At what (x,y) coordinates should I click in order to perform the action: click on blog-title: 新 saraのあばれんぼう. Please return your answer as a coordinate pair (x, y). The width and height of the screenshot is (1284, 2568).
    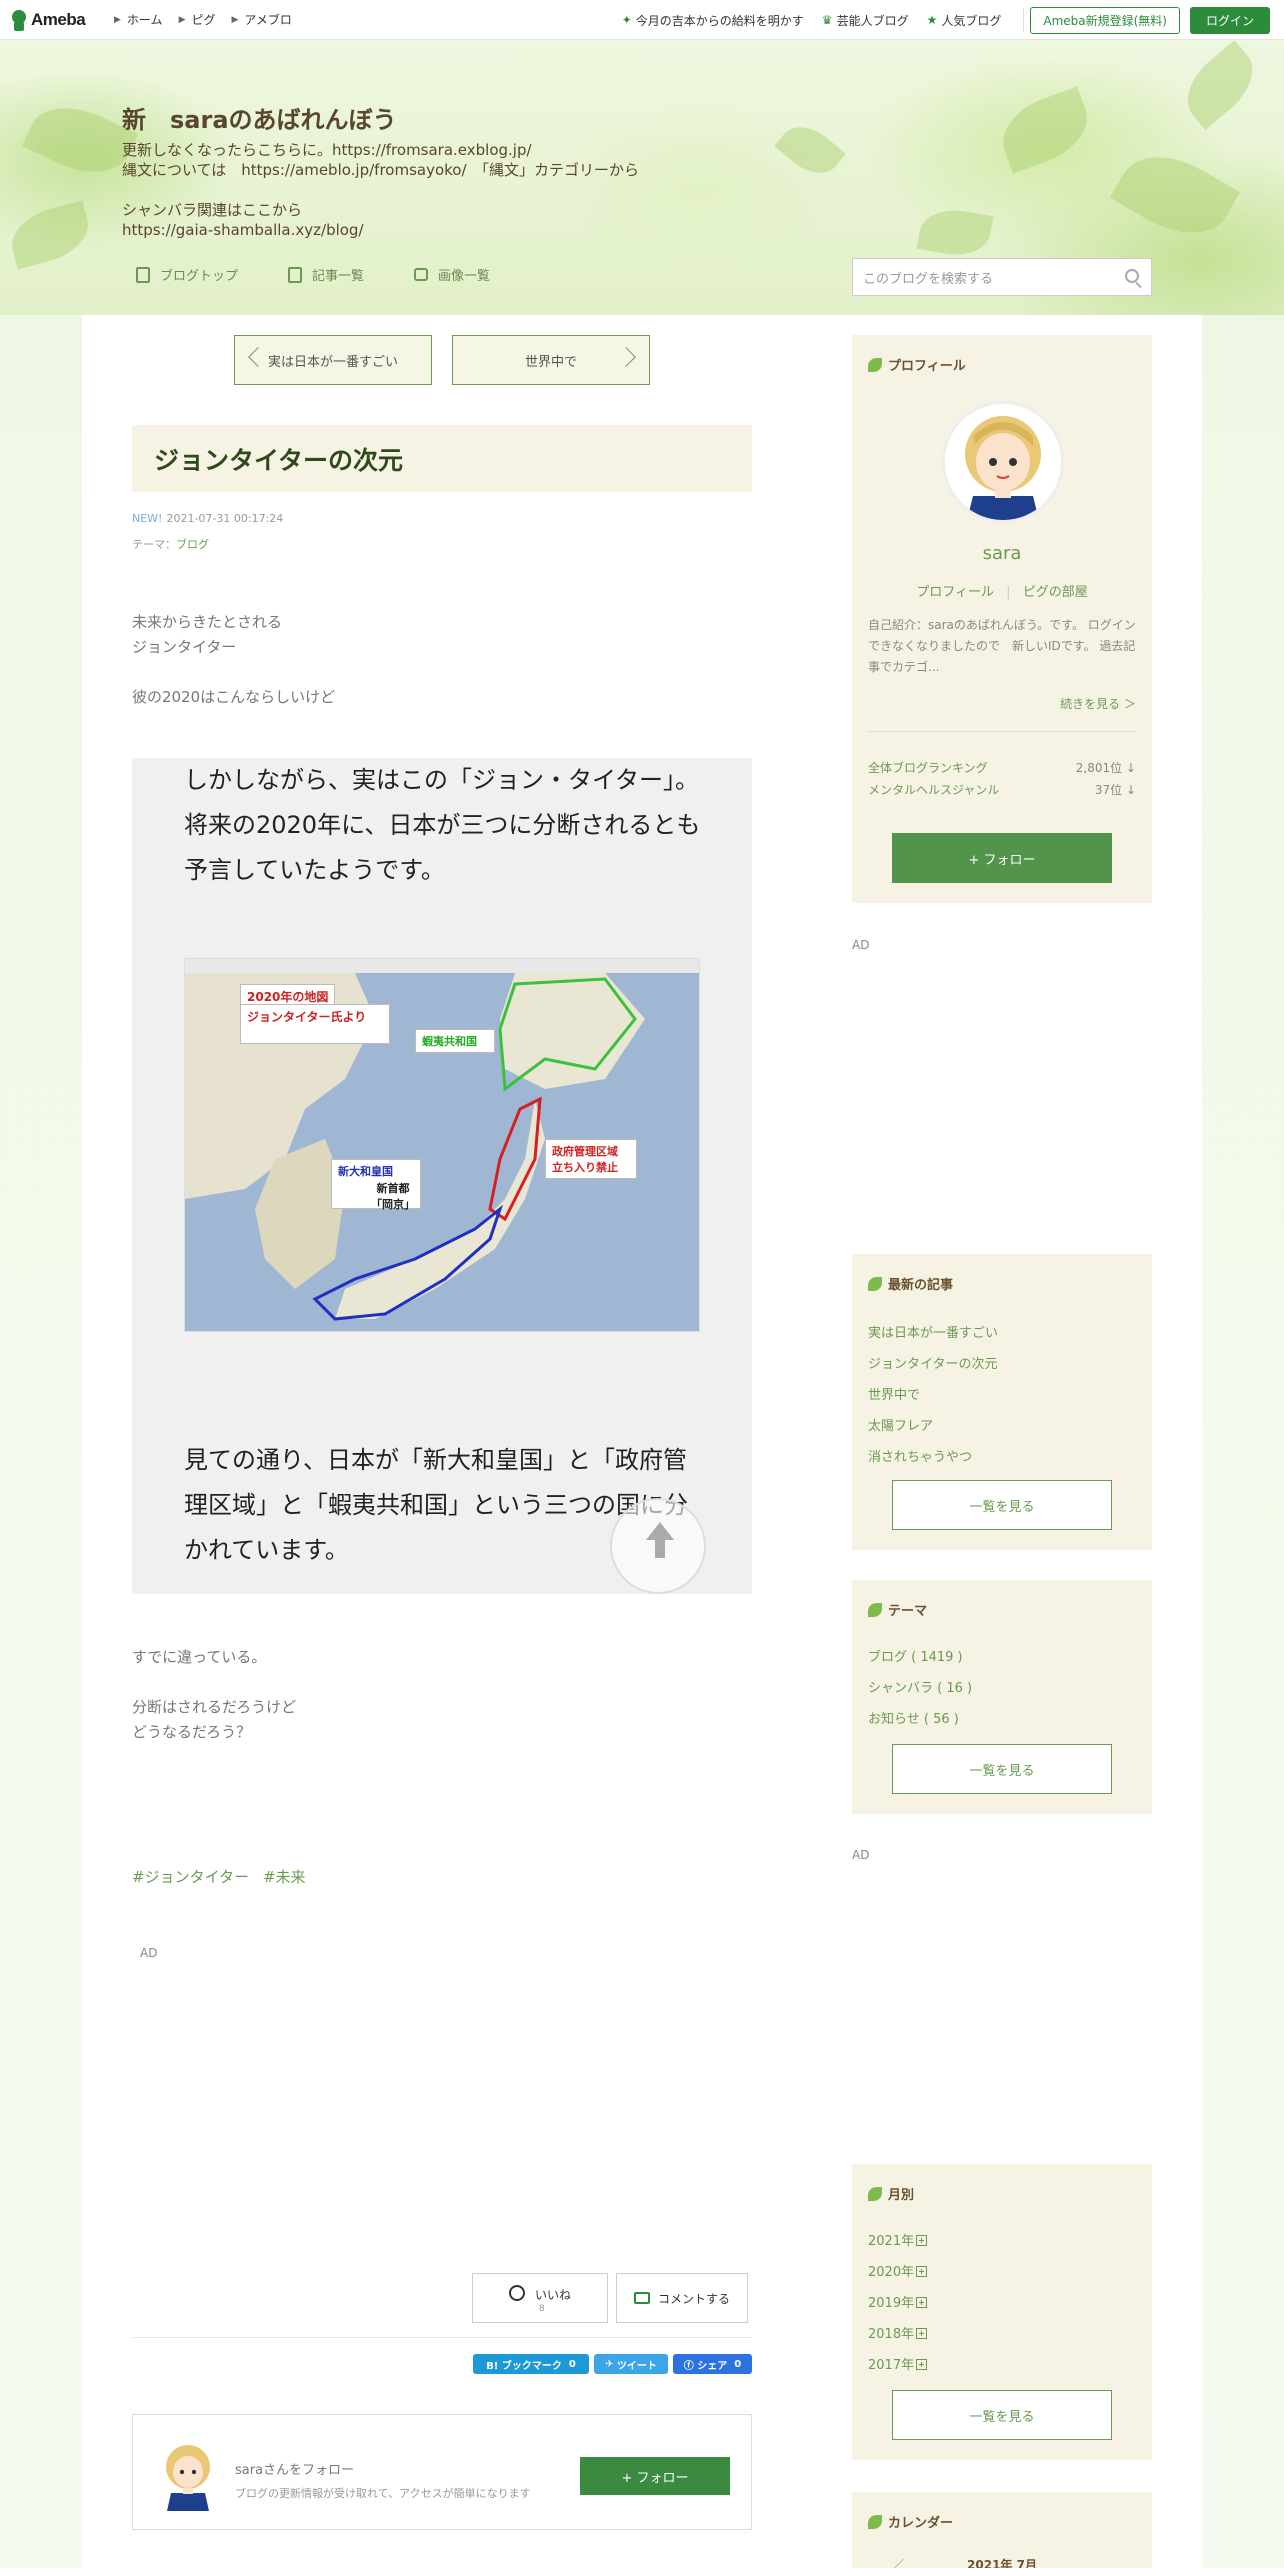
    Looking at the image, I should click on (259, 117).